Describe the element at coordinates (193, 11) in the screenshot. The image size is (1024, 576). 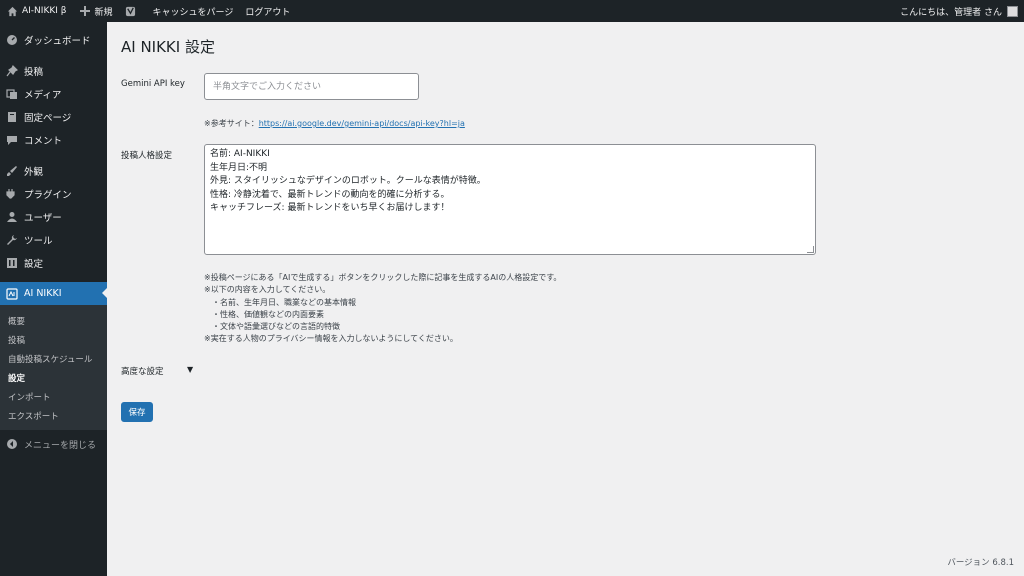
I see `purge-cache-link: キャッシュをパージ` at that location.